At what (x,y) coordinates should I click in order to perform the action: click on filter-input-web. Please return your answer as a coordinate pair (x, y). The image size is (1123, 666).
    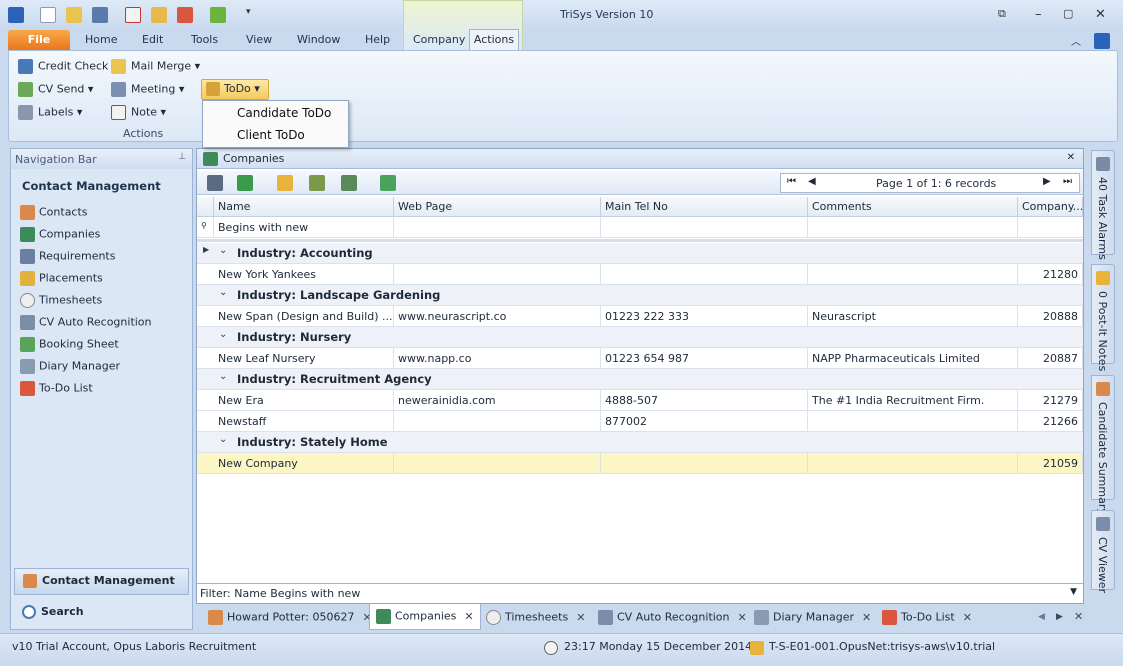
    Looking at the image, I should click on (497, 227).